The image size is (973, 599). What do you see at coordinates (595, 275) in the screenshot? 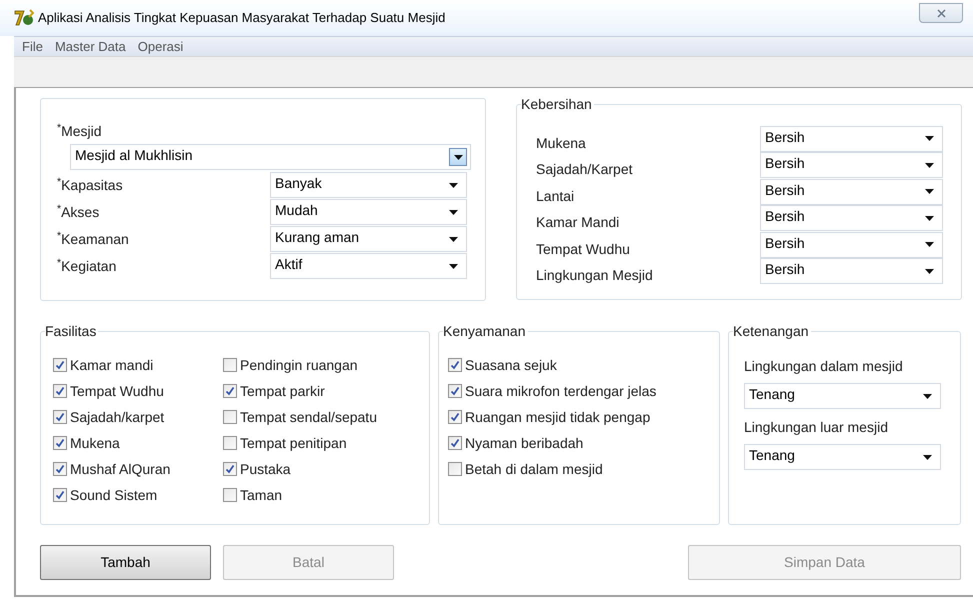
I see `field-label: Lingkungan Mesjid` at bounding box center [595, 275].